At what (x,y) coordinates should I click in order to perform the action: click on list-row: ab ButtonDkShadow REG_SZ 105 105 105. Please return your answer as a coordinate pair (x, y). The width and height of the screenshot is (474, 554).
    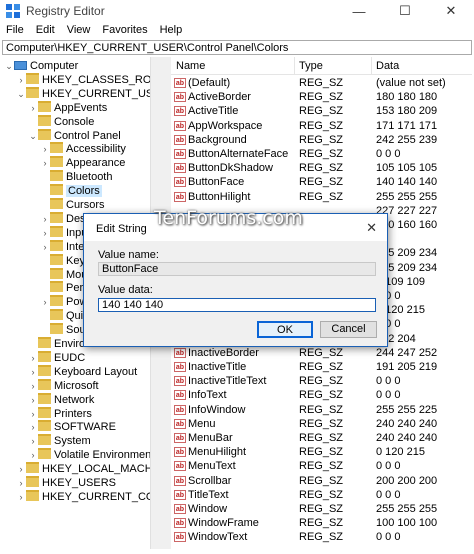
    Looking at the image, I should click on (321, 168).